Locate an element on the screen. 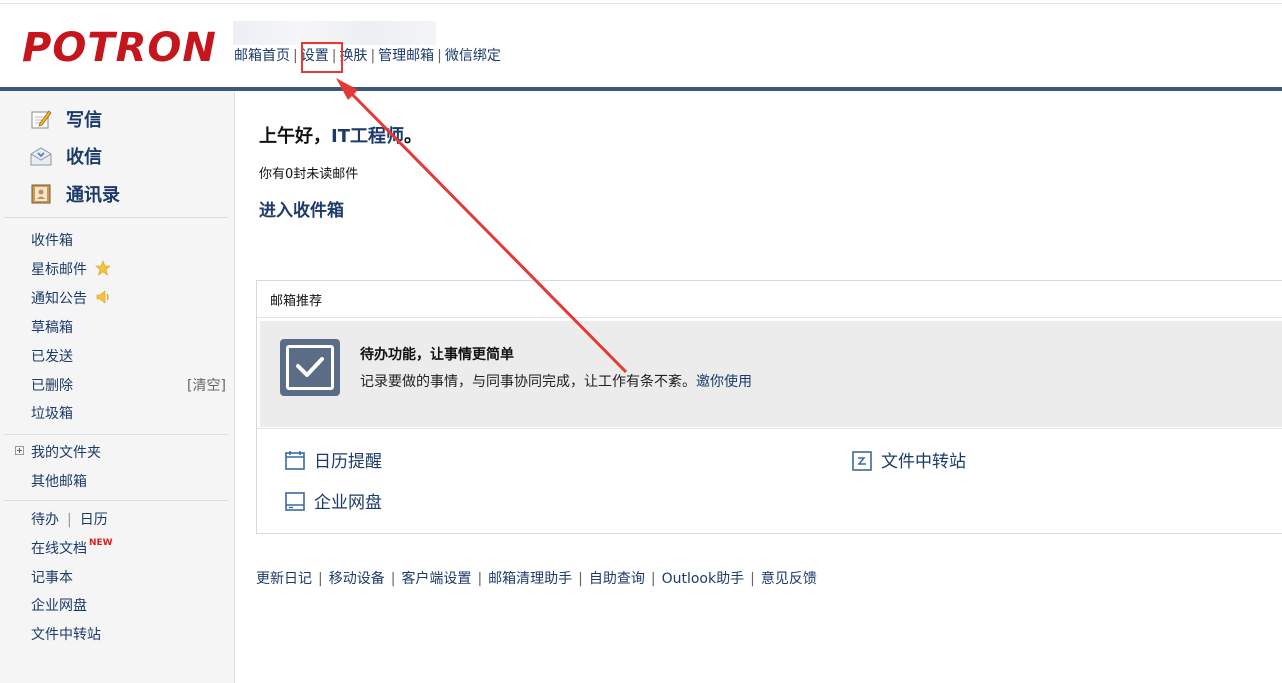 This screenshot has width=1282, height=683. contacts-book-icon is located at coordinates (41, 194).